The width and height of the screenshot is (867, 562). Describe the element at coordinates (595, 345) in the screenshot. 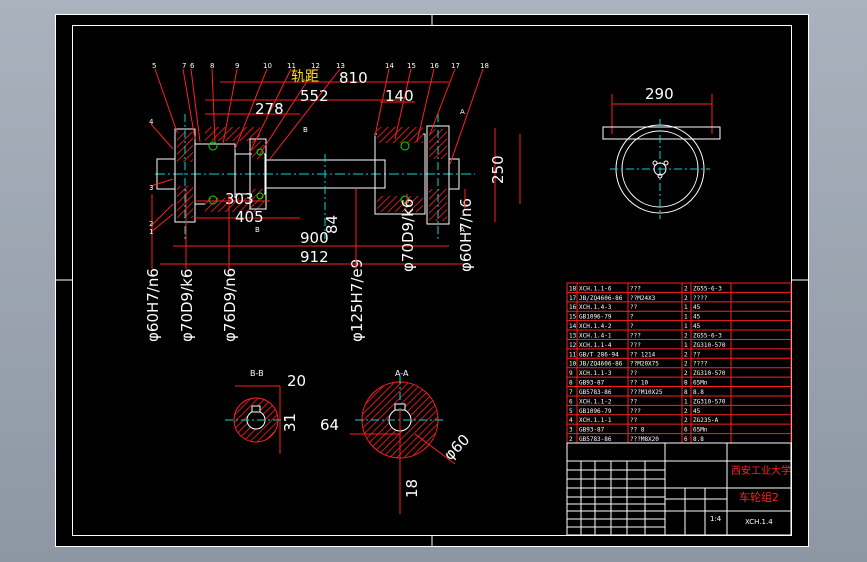

I see `bom-cell-code: XCH.1.1-4` at that location.